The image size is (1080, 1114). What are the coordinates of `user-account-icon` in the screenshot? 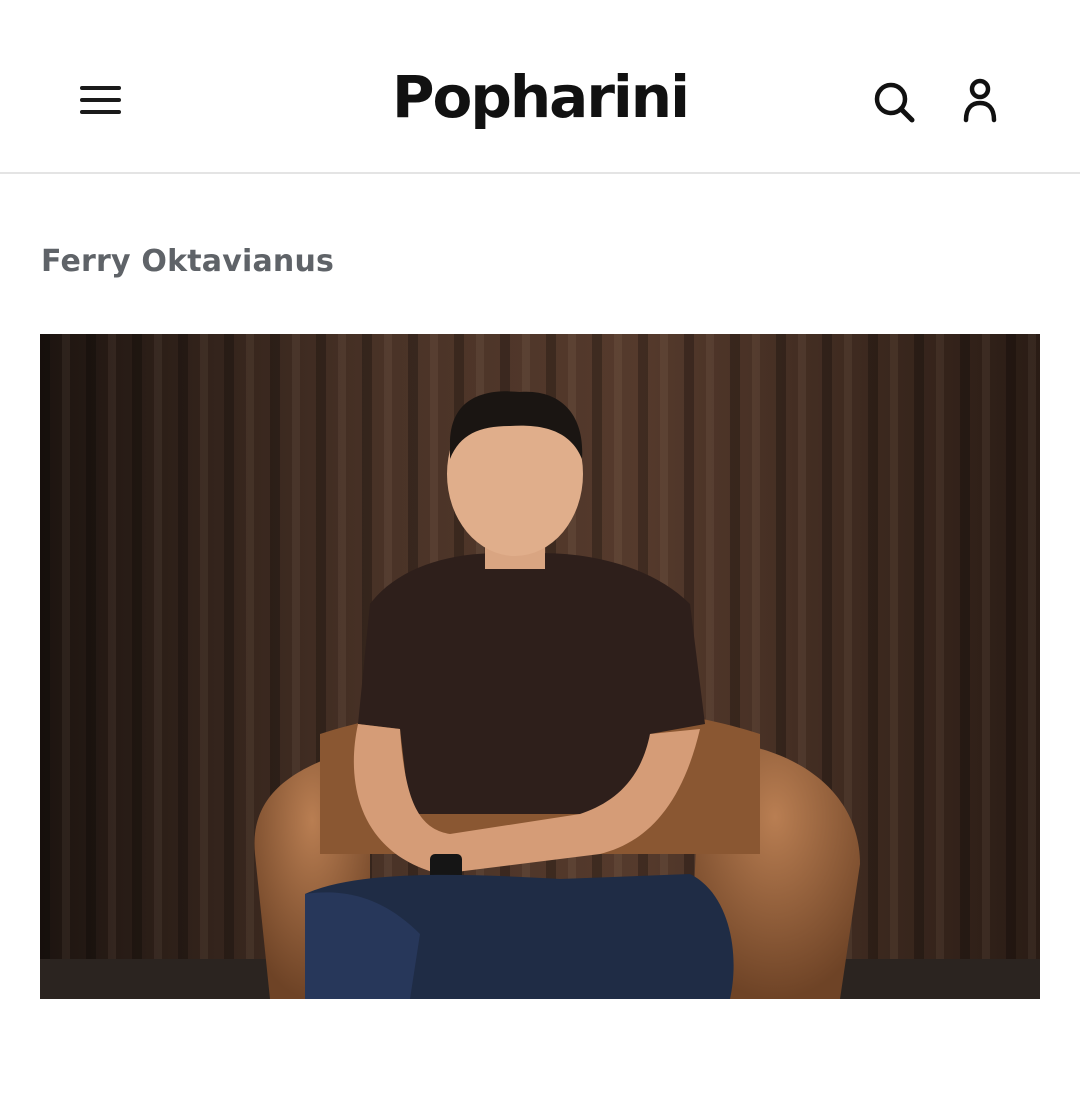 It's located at (980, 102).